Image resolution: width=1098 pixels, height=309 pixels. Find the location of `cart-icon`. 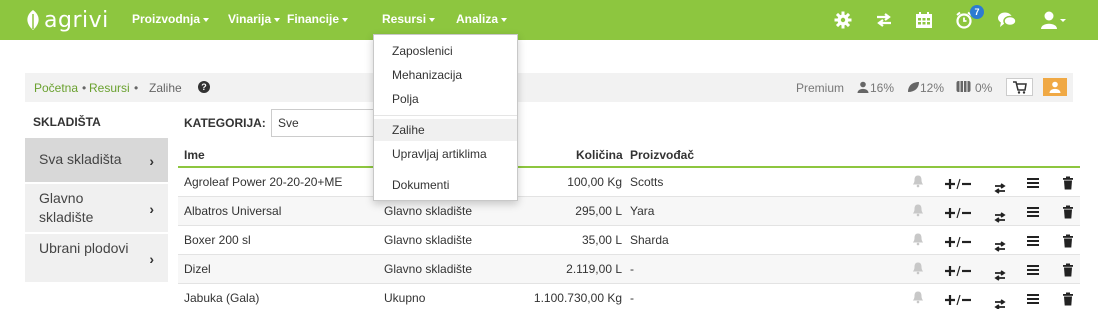

cart-icon is located at coordinates (1020, 87).